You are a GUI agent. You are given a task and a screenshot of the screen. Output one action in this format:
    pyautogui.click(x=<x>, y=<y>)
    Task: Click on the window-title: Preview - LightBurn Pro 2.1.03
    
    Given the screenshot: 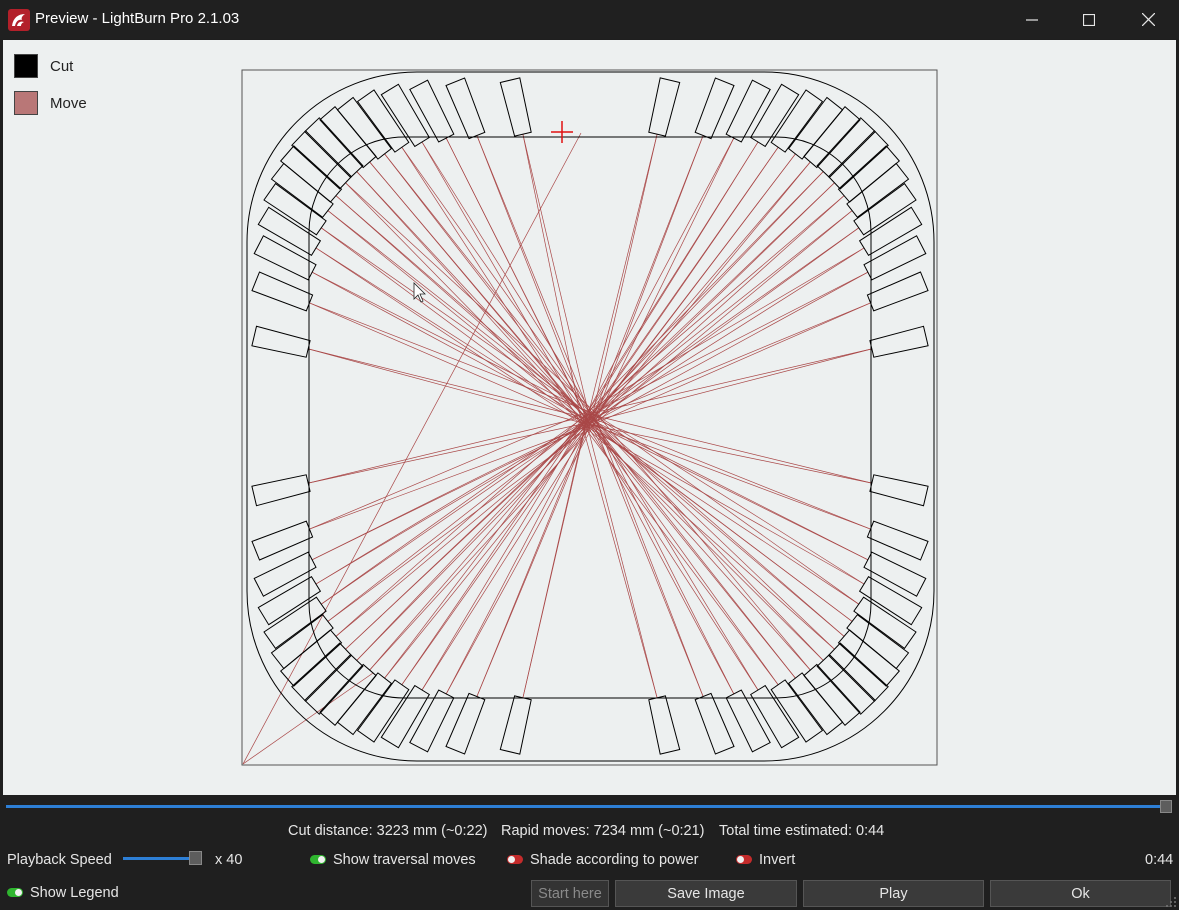 What is the action you would take?
    pyautogui.click(x=137, y=18)
    